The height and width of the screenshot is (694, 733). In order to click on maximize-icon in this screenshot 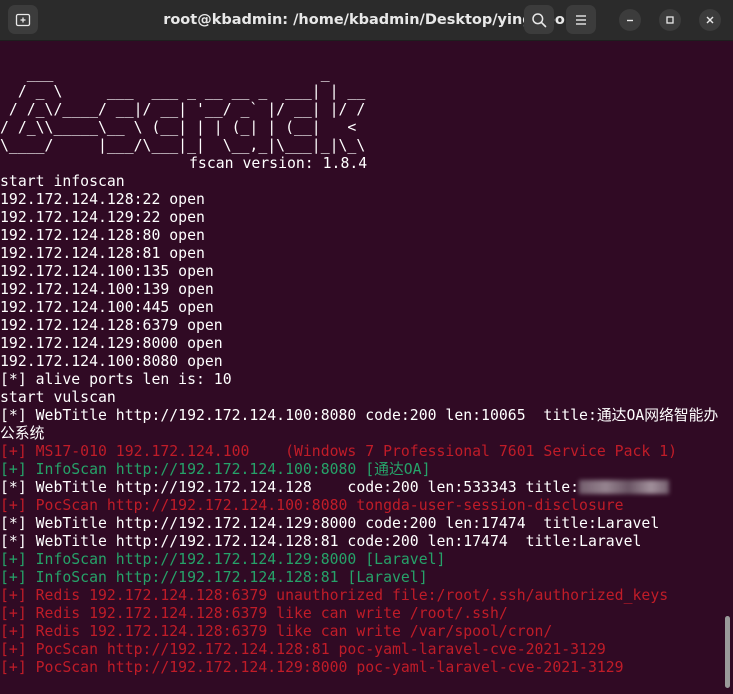, I will do `click(670, 20)`.